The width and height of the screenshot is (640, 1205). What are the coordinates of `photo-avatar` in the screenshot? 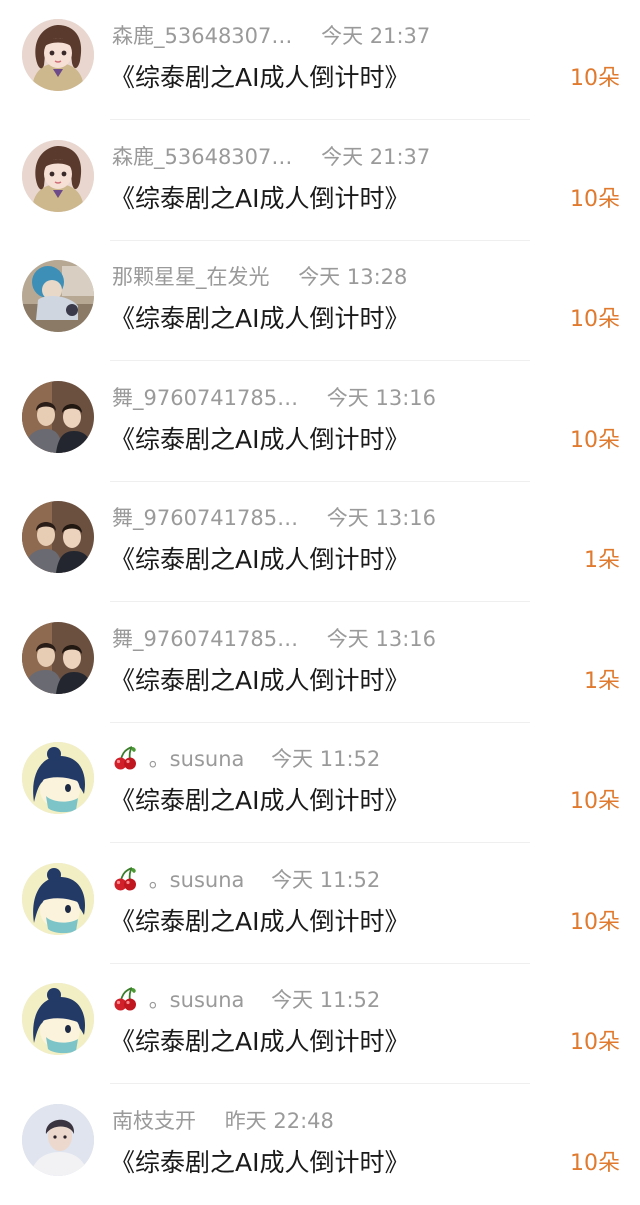 It's located at (58, 296).